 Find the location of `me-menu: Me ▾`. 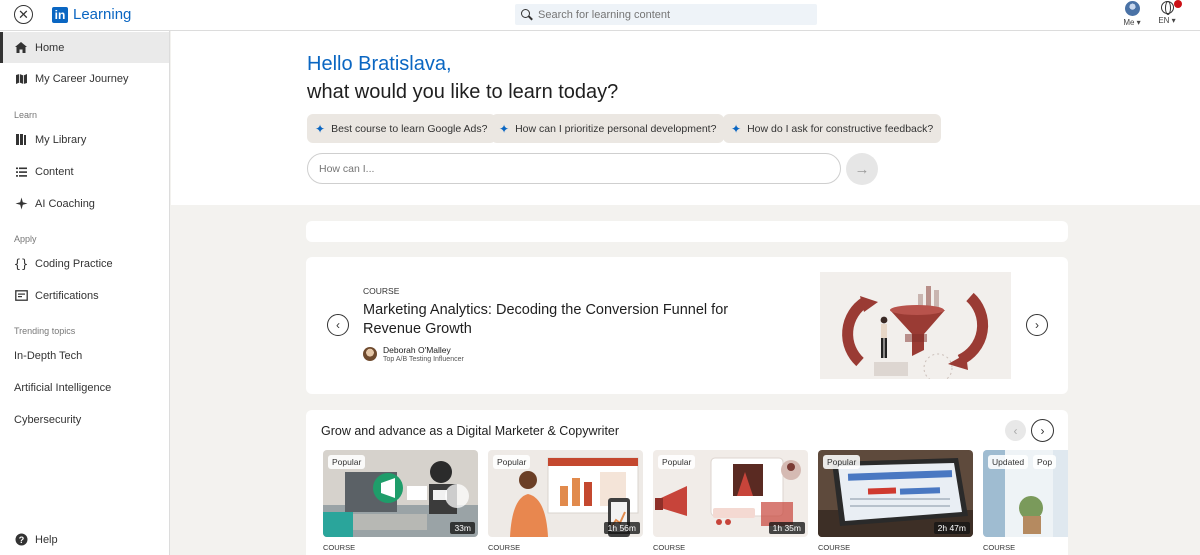

me-menu: Me ▾ is located at coordinates (1132, 14).